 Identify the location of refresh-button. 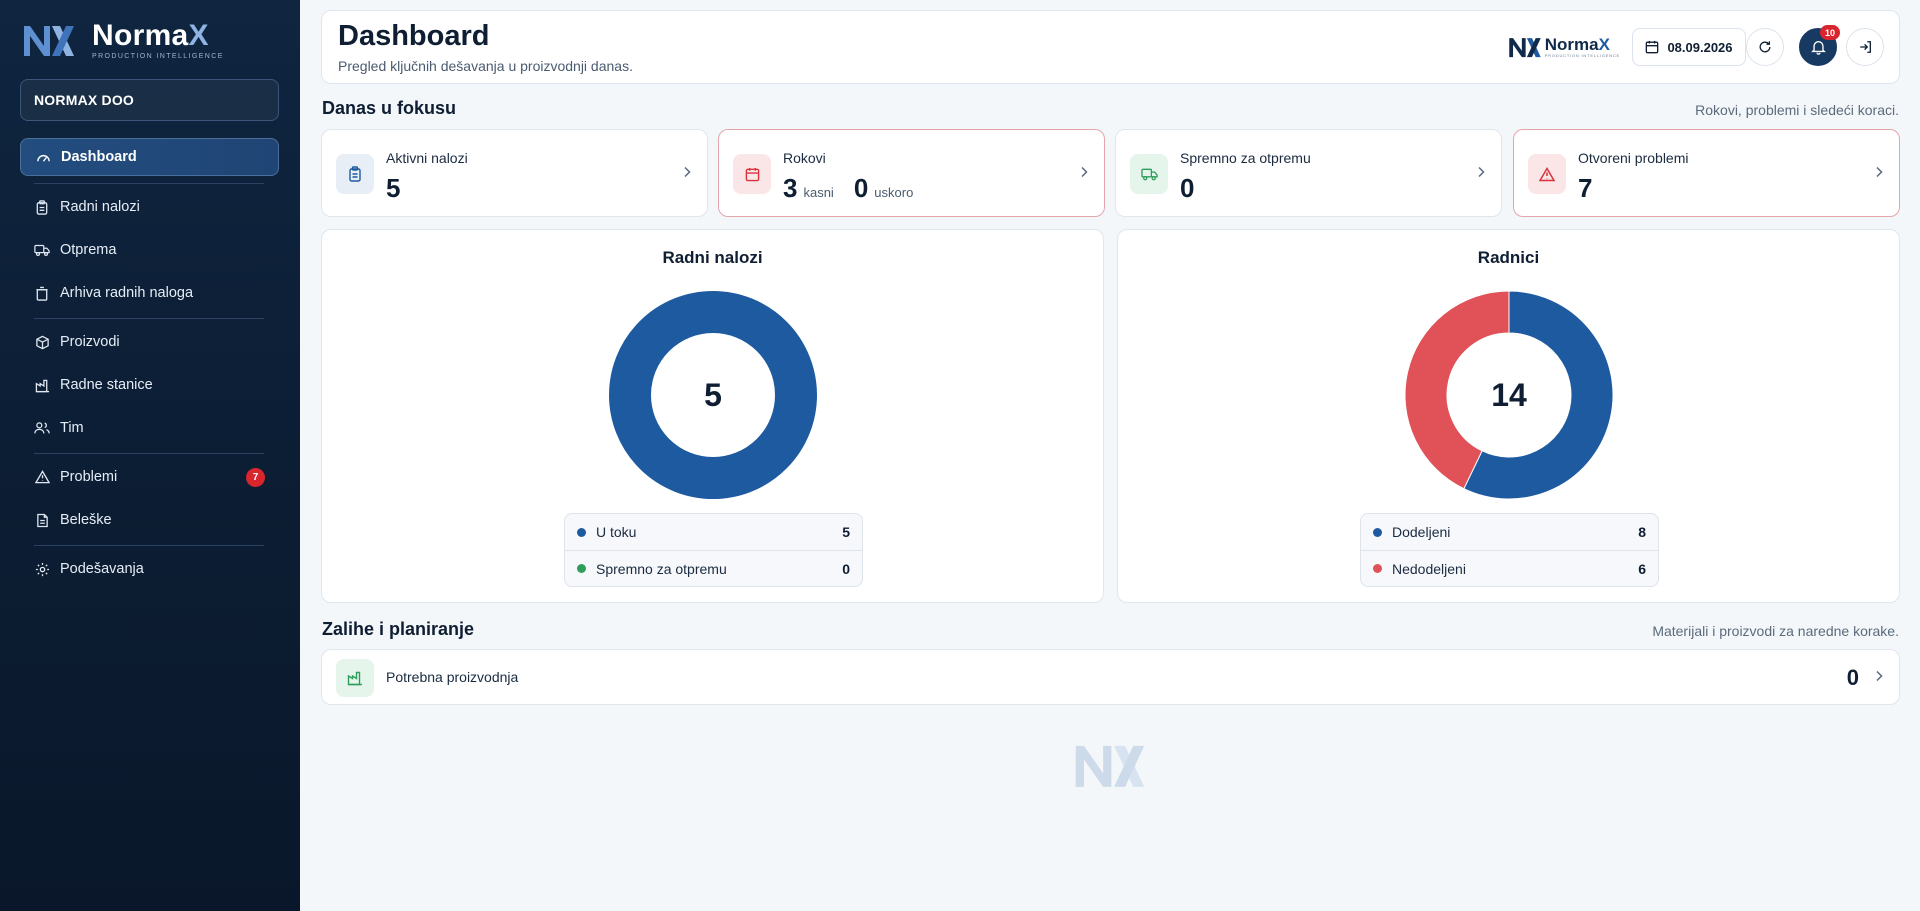
(1765, 47).